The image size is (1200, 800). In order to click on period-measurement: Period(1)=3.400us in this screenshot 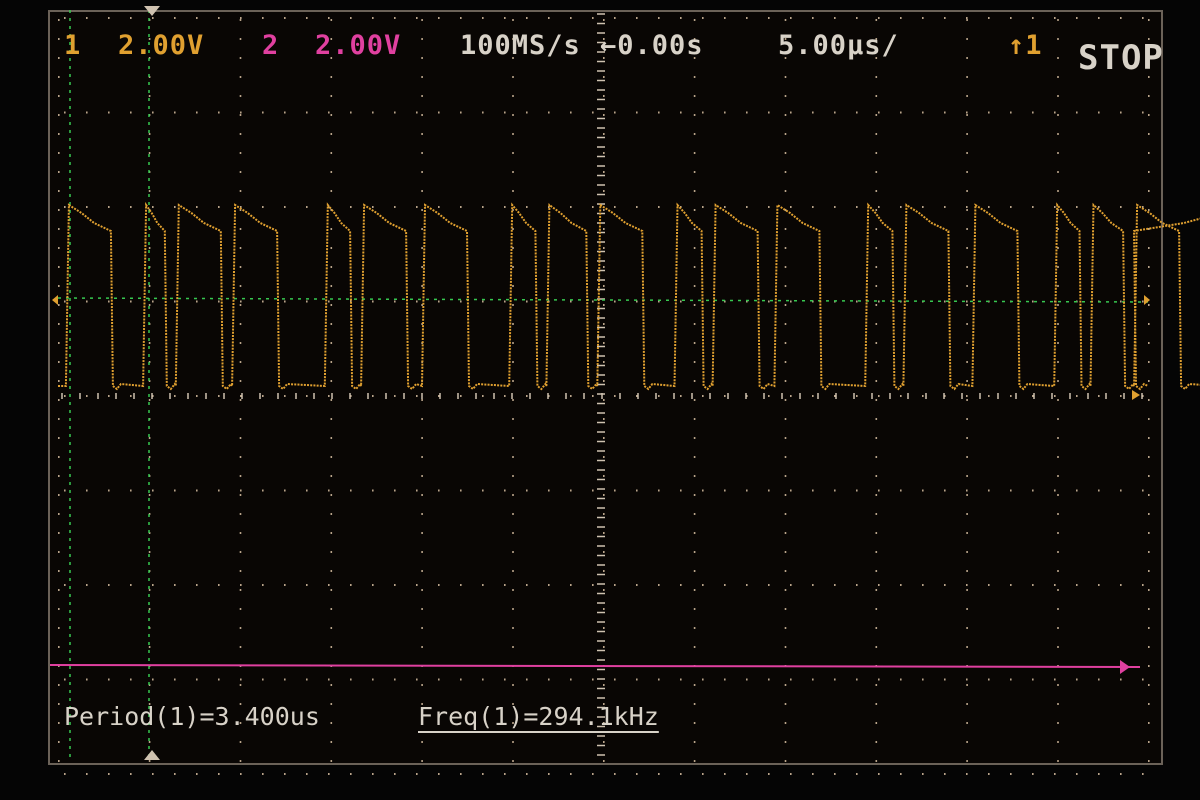, I will do `click(192, 716)`.